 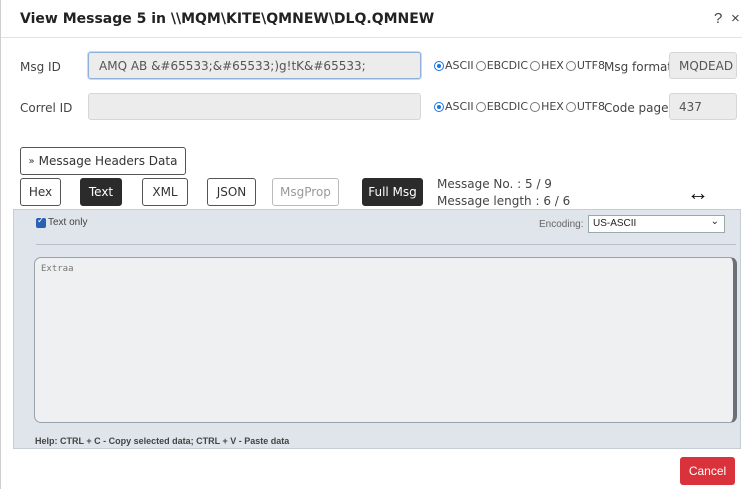 What do you see at coordinates (40, 192) in the screenshot?
I see `hex-view-button: Hex` at bounding box center [40, 192].